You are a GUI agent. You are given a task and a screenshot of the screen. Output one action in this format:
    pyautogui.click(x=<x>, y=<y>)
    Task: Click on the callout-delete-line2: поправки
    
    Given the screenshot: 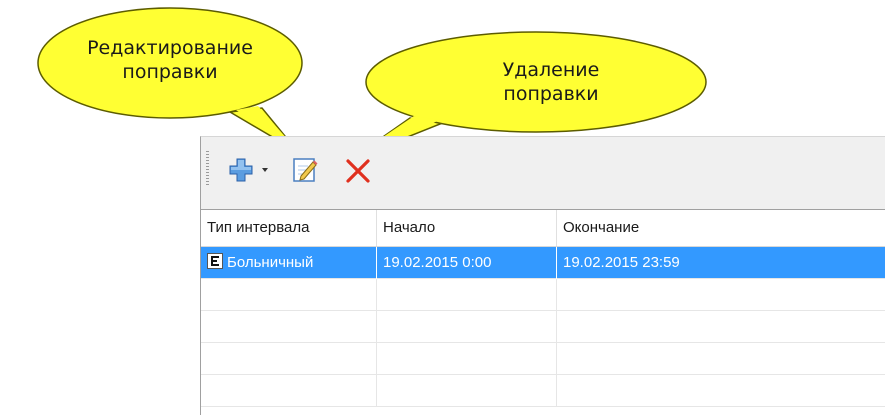 What is the action you would take?
    pyautogui.click(x=551, y=94)
    